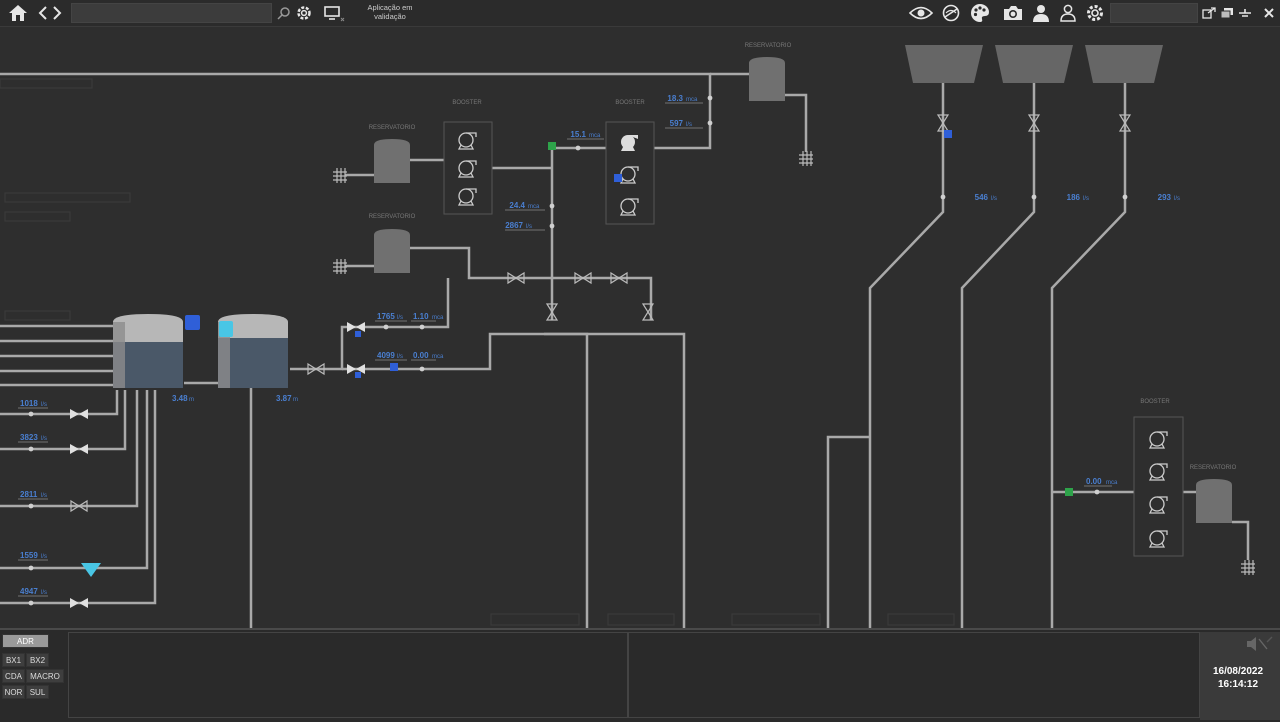 The height and width of the screenshot is (722, 1280). What do you see at coordinates (1154, 13) in the screenshot?
I see `right-search-input` at bounding box center [1154, 13].